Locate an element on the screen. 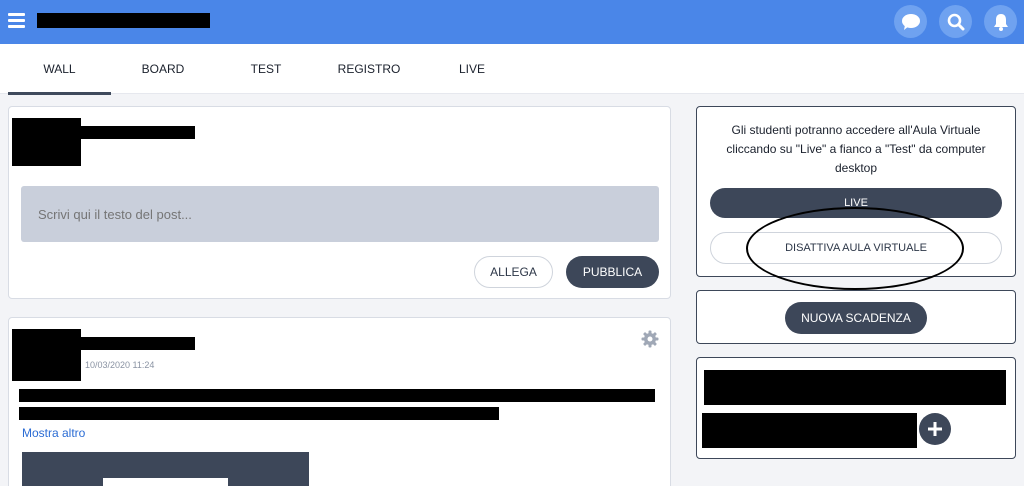 The image size is (1024, 486). plus-icon is located at coordinates (935, 429).